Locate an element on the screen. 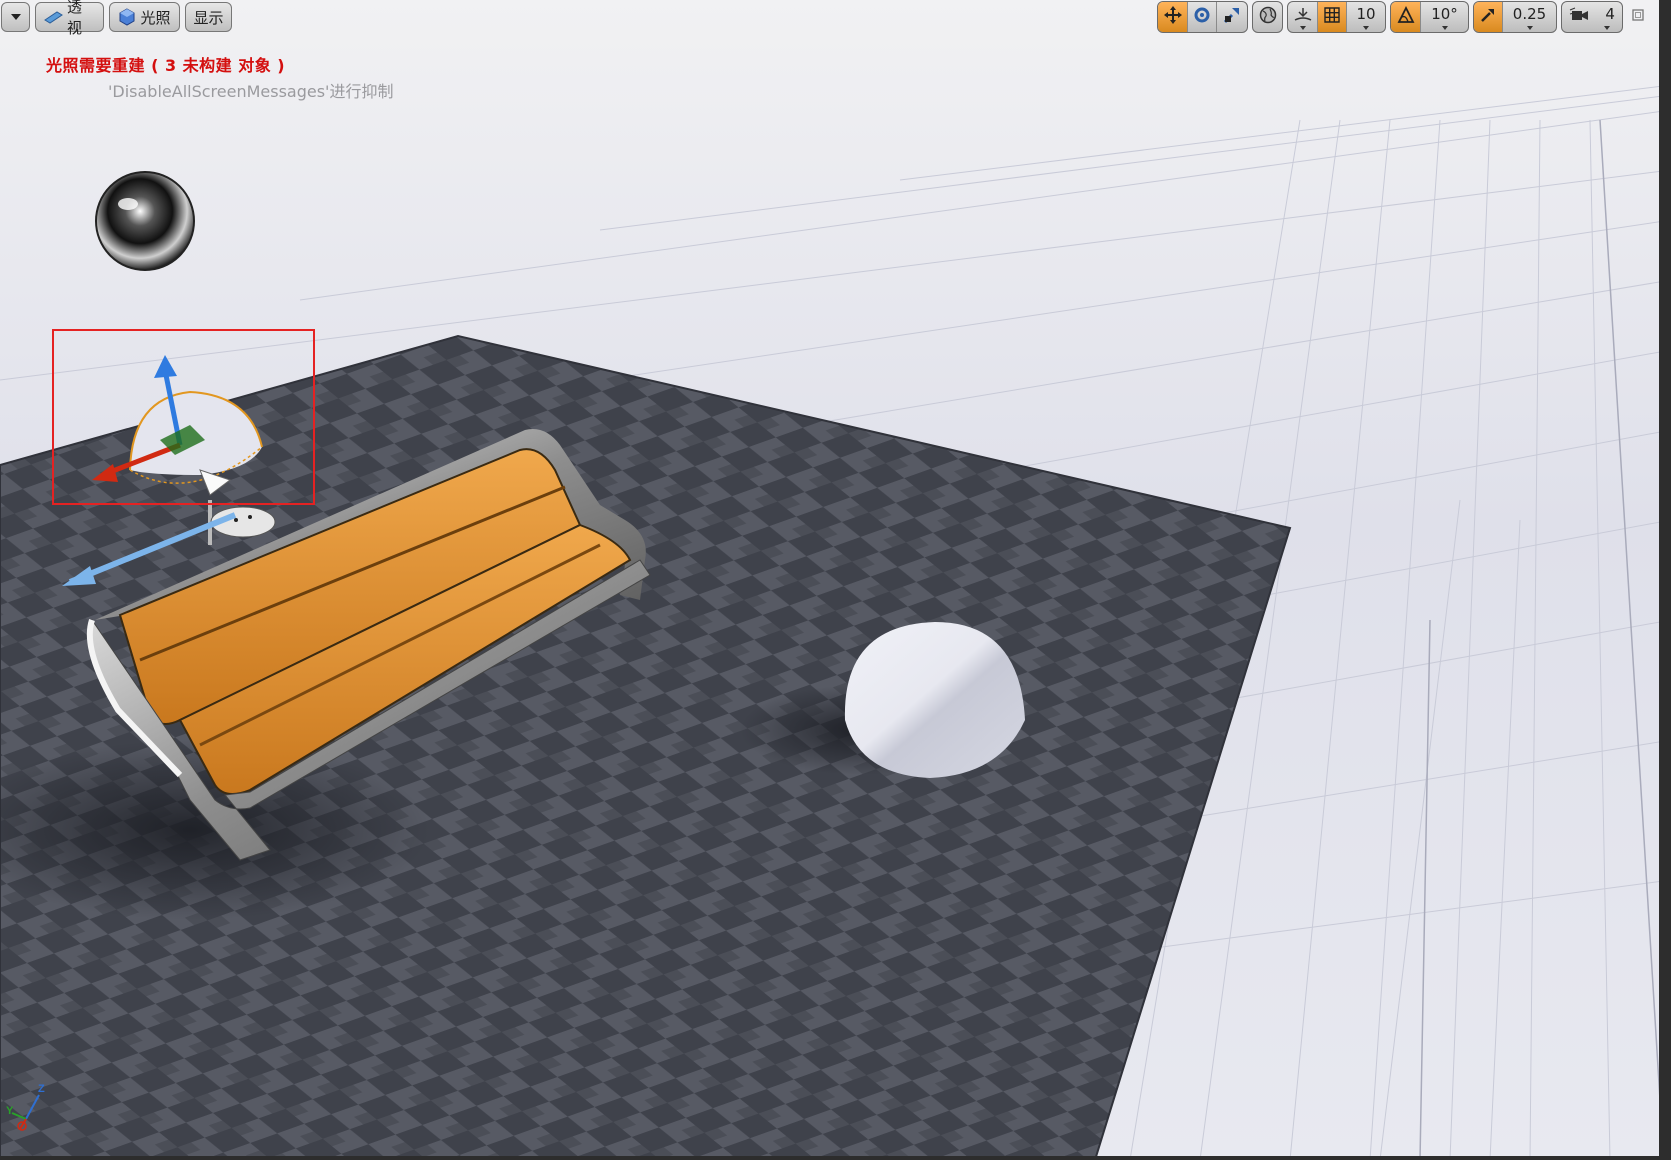  grid-icon is located at coordinates (1332, 17).